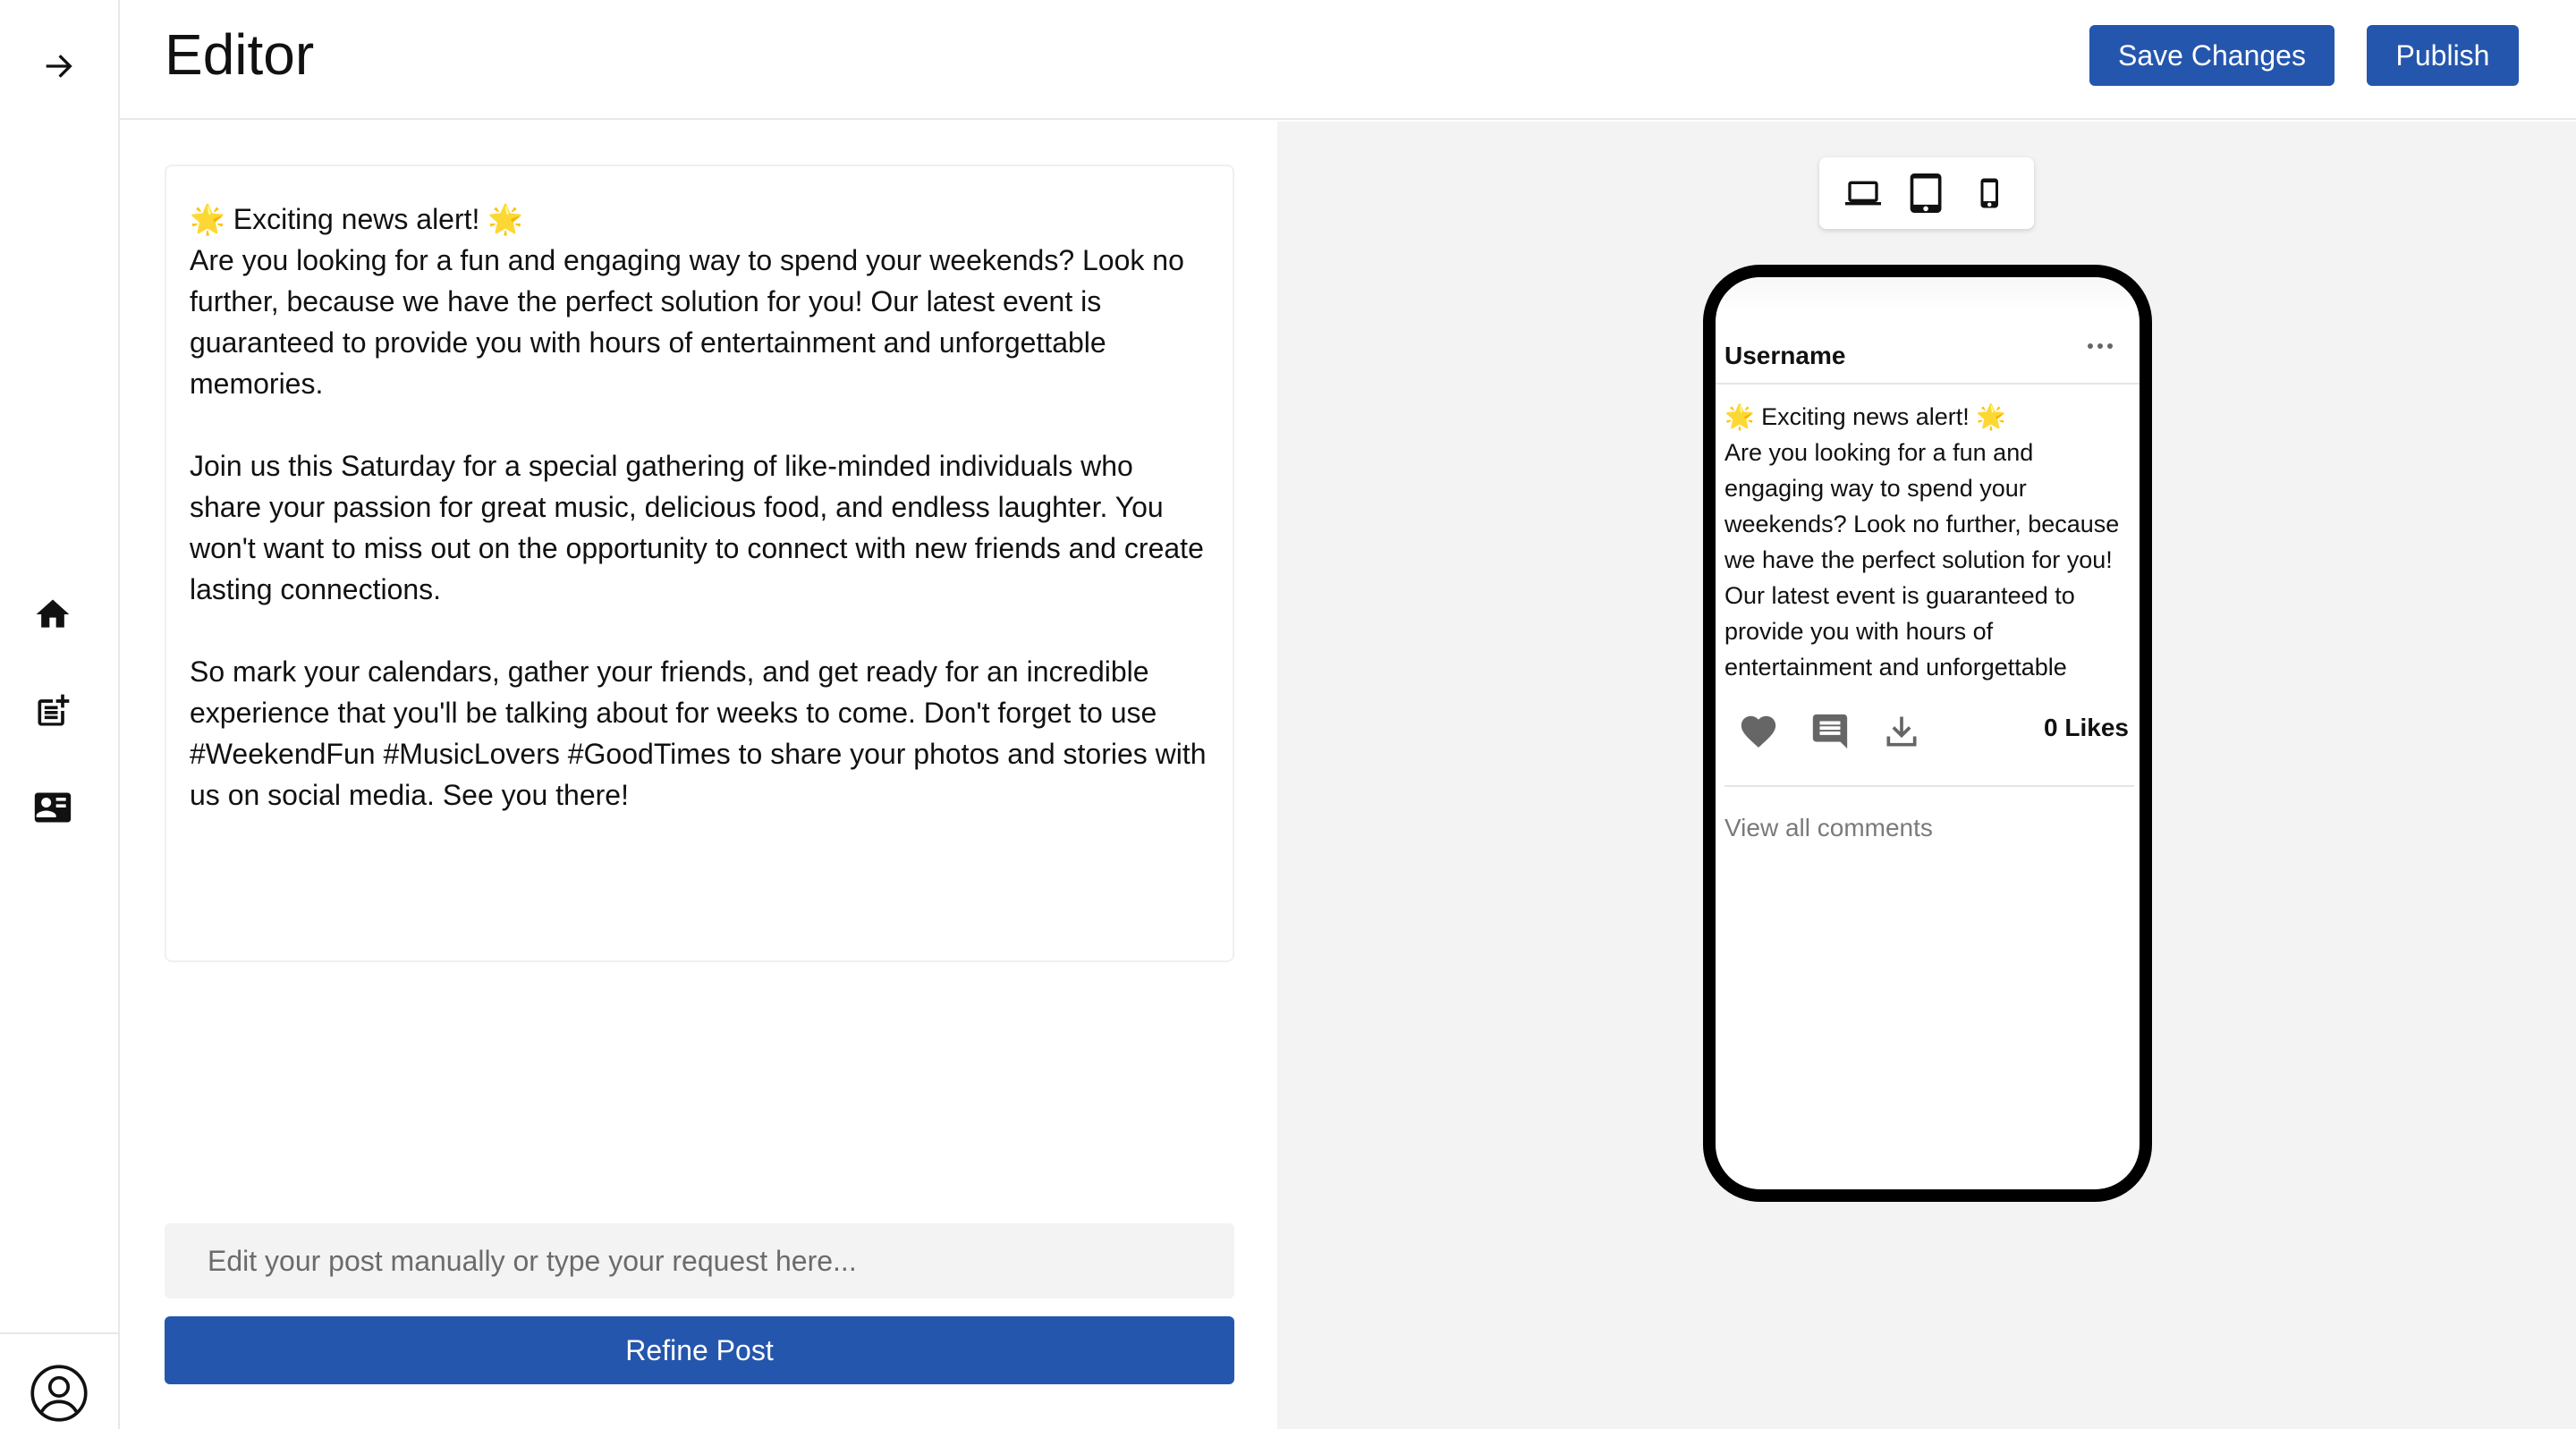 The height and width of the screenshot is (1429, 2576). I want to click on device-tablet-button, so click(1926, 193).